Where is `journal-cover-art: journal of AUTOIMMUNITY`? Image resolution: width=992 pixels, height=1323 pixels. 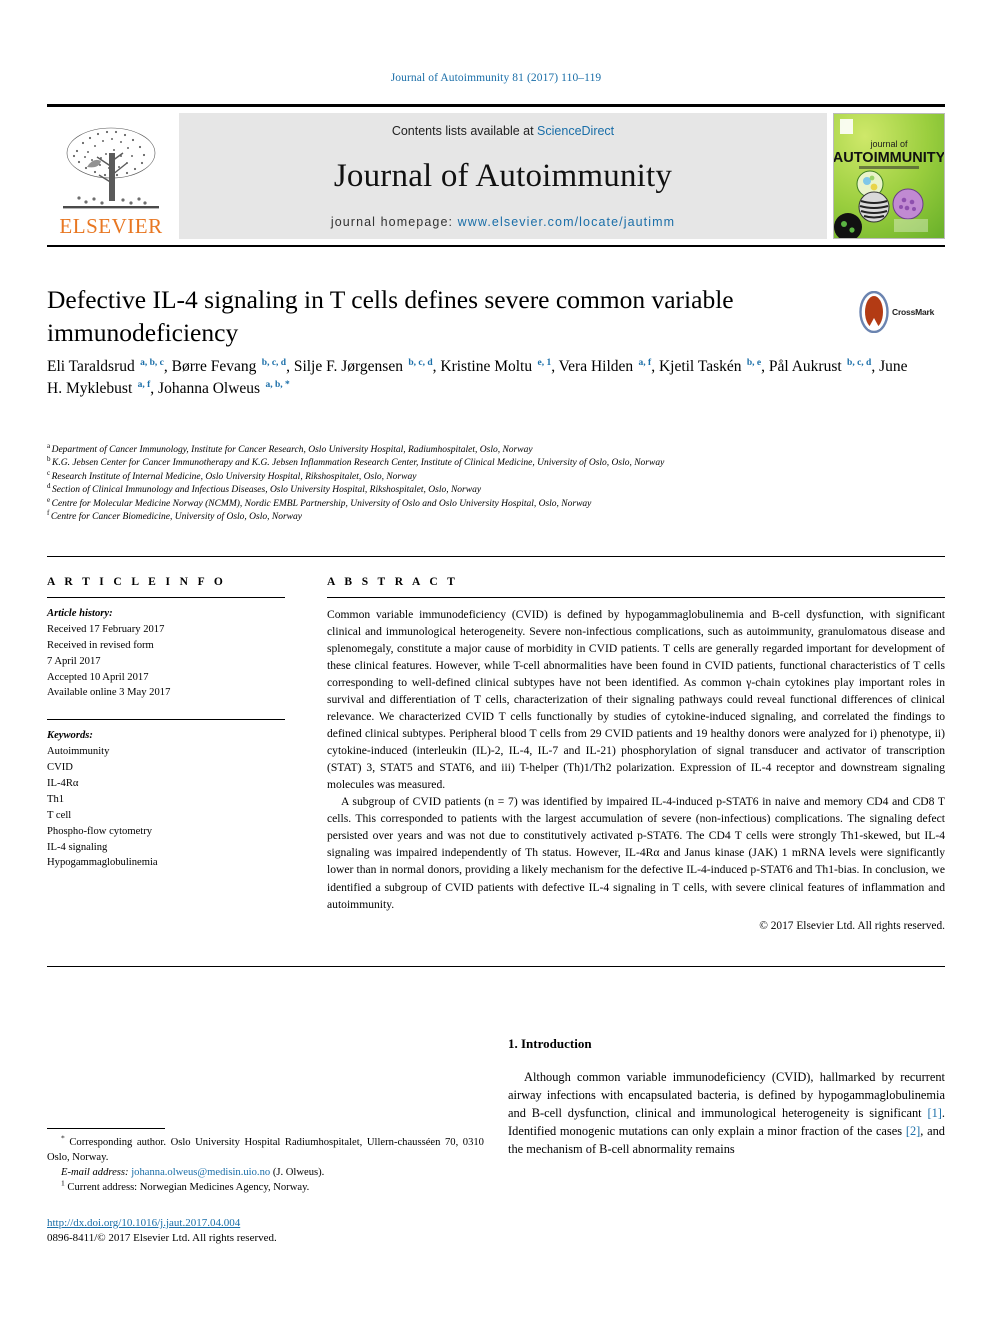
journal-cover-art: journal of AUTOIMMUNITY is located at coordinates (889, 176).